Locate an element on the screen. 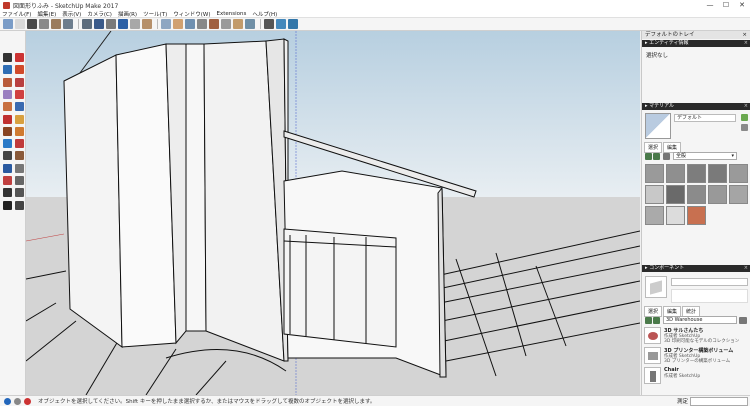 The height and width of the screenshot is (406, 750). menu-tools: ツール(T) is located at coordinates (155, 14).